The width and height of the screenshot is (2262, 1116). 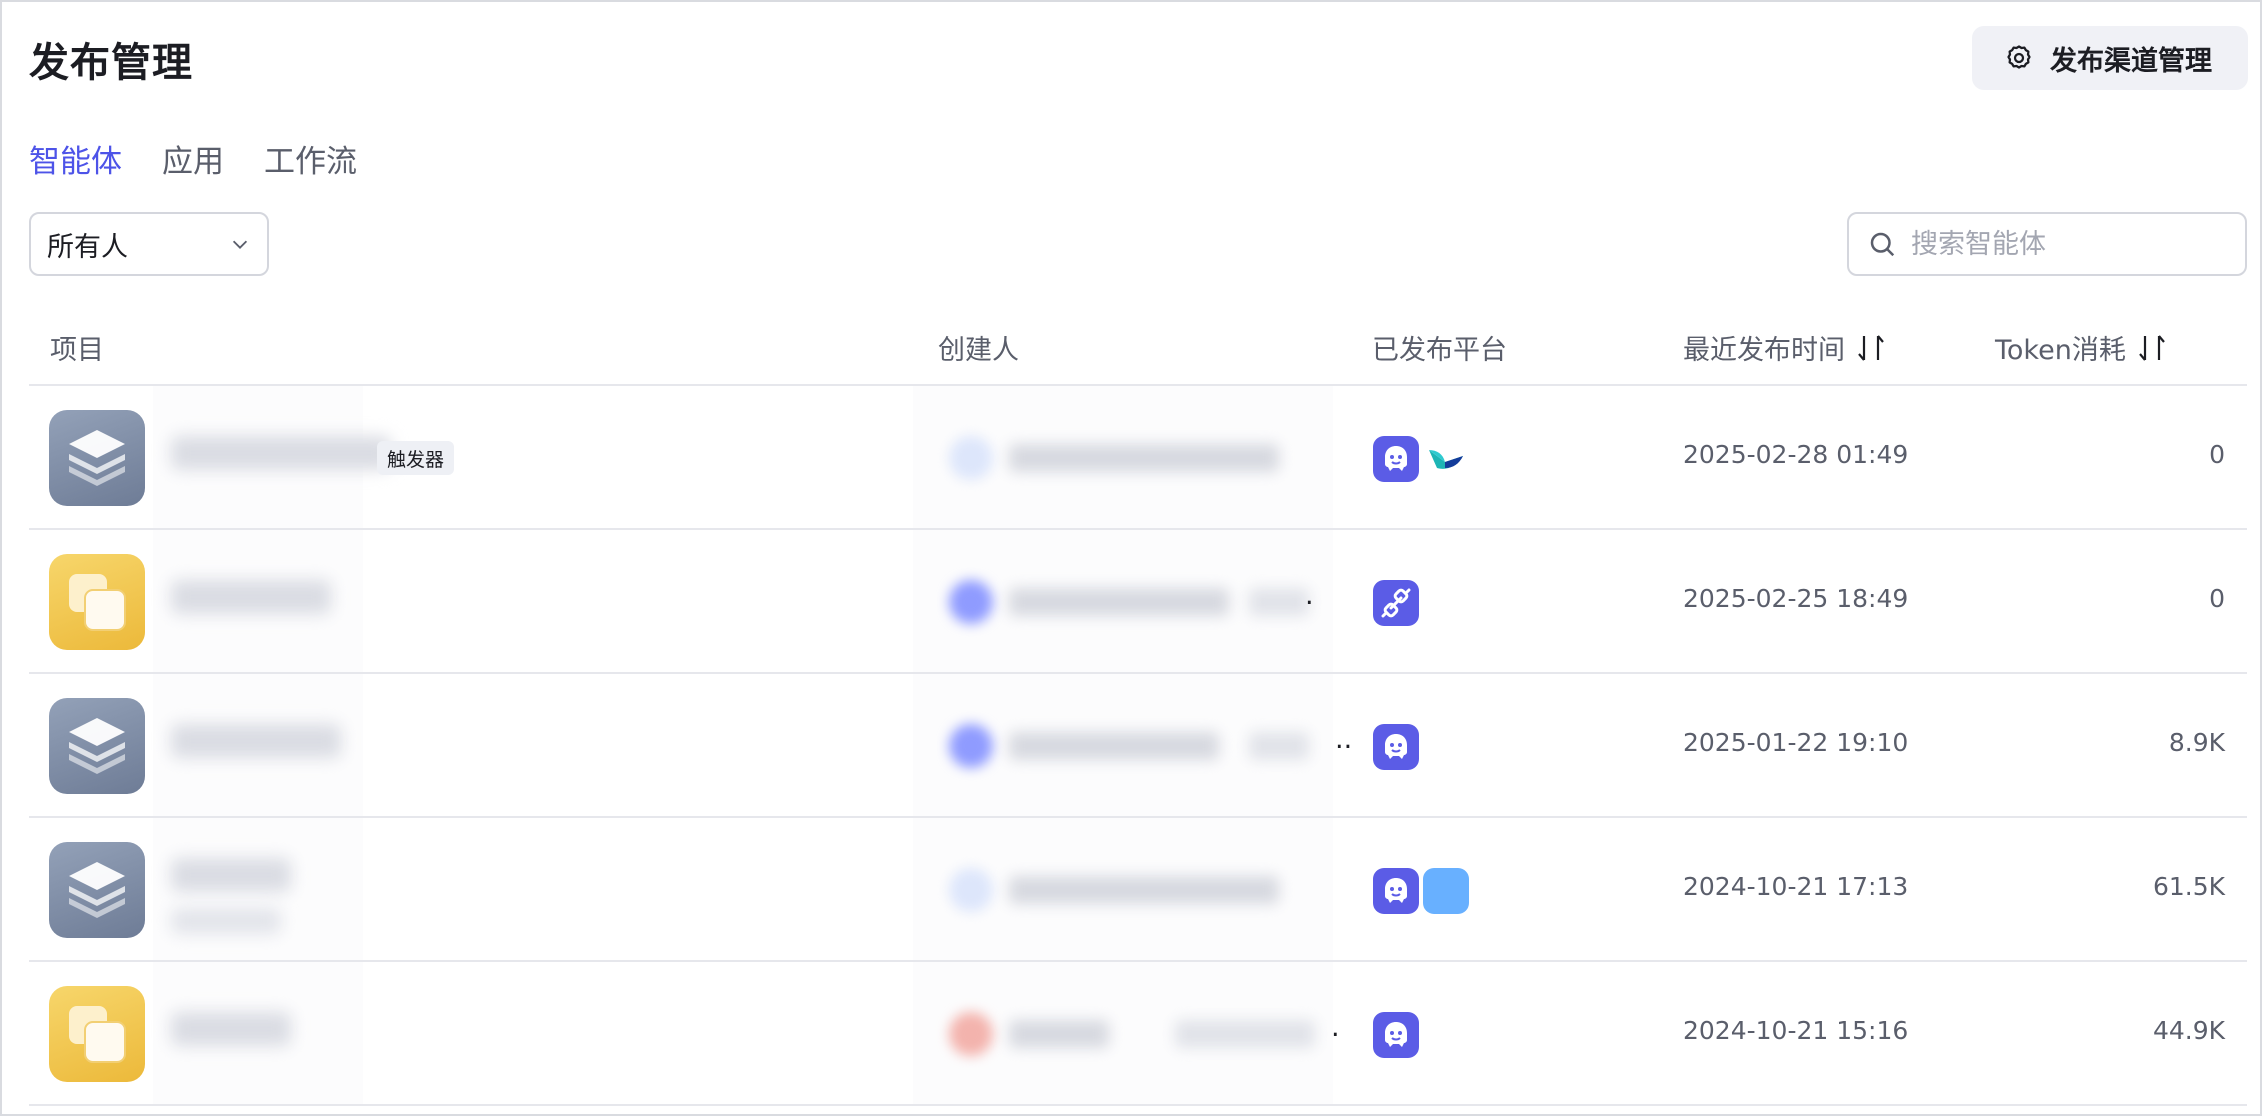 I want to click on publish-channel-management-button: 发布渠道管理, so click(x=2110, y=58).